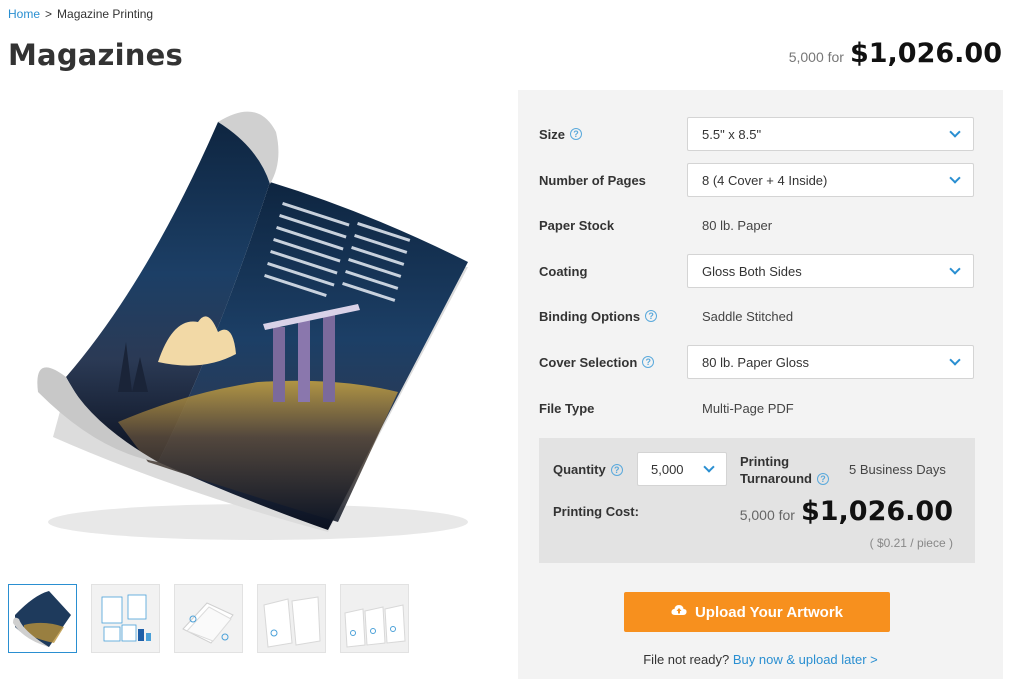  Describe the element at coordinates (577, 225) in the screenshot. I see `option-label: Paper Stock` at that location.